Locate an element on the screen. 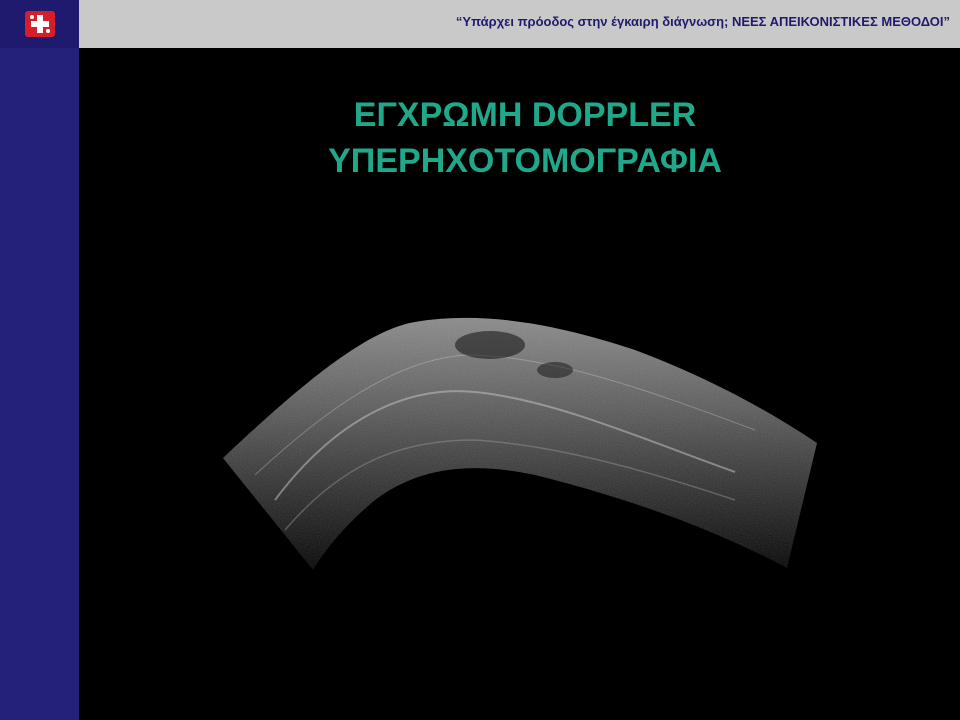 The width and height of the screenshot is (960, 720). slide-title: ΕΓΧΡΩΜΗ DOPPLER ΥΠΕΡΗΧΟΤΟΜΟΓΡΑΦΙΑ is located at coordinates (525, 138).